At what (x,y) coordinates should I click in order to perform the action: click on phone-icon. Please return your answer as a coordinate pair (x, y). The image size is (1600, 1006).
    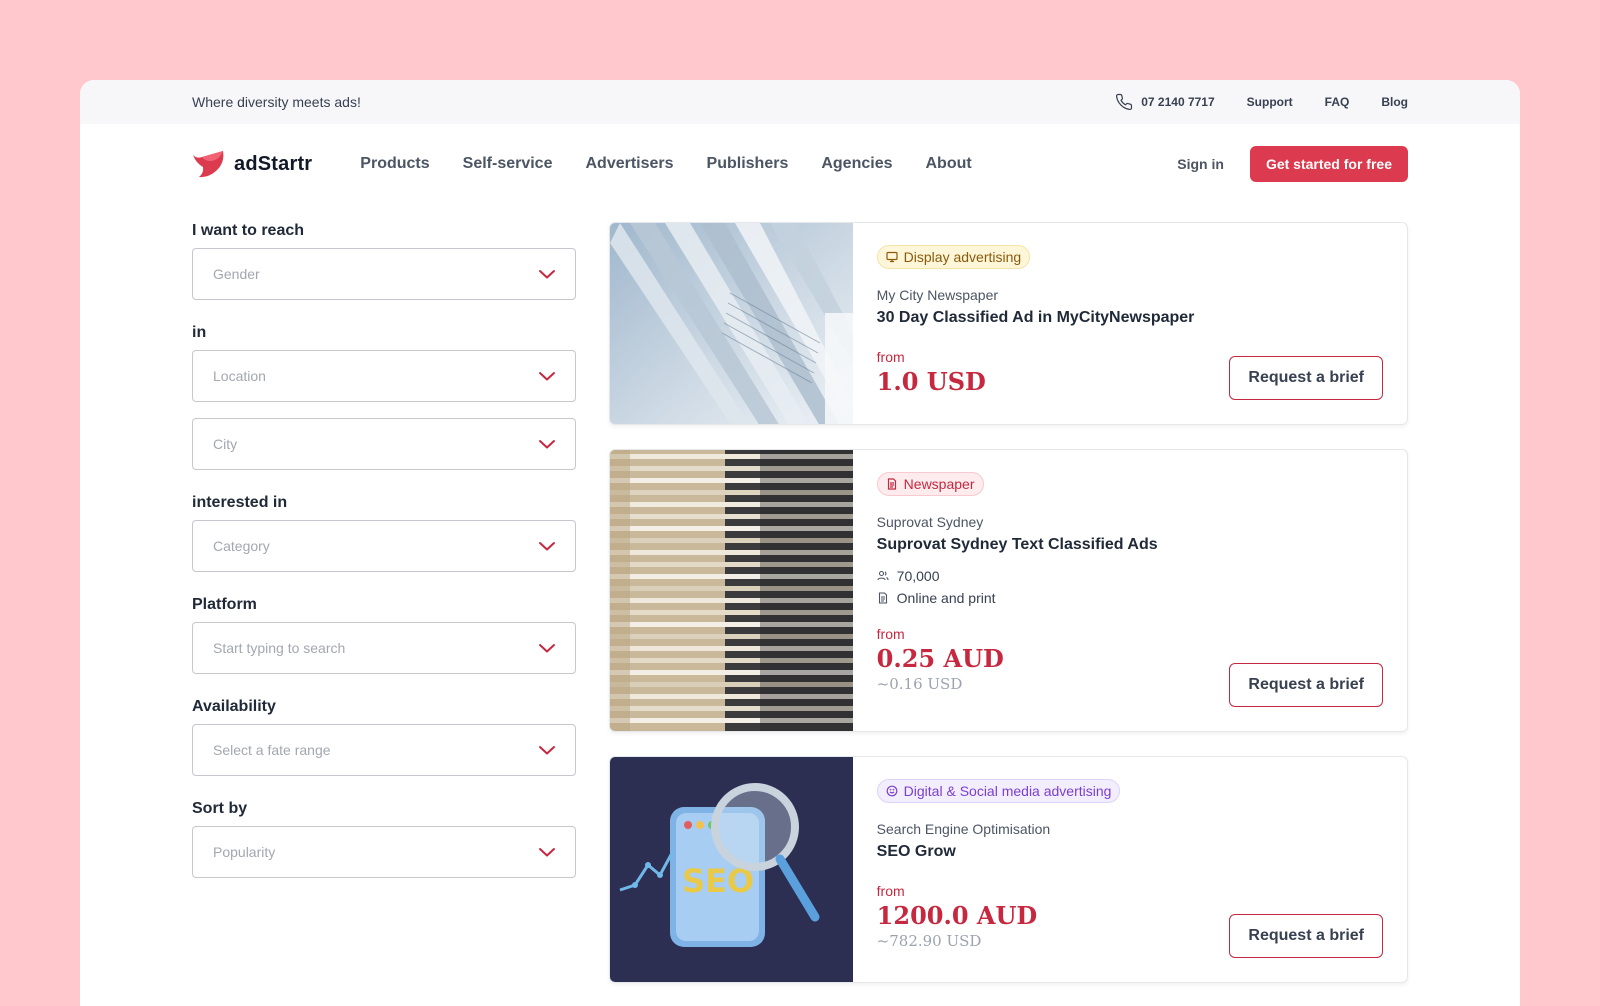
    Looking at the image, I should click on (1124, 102).